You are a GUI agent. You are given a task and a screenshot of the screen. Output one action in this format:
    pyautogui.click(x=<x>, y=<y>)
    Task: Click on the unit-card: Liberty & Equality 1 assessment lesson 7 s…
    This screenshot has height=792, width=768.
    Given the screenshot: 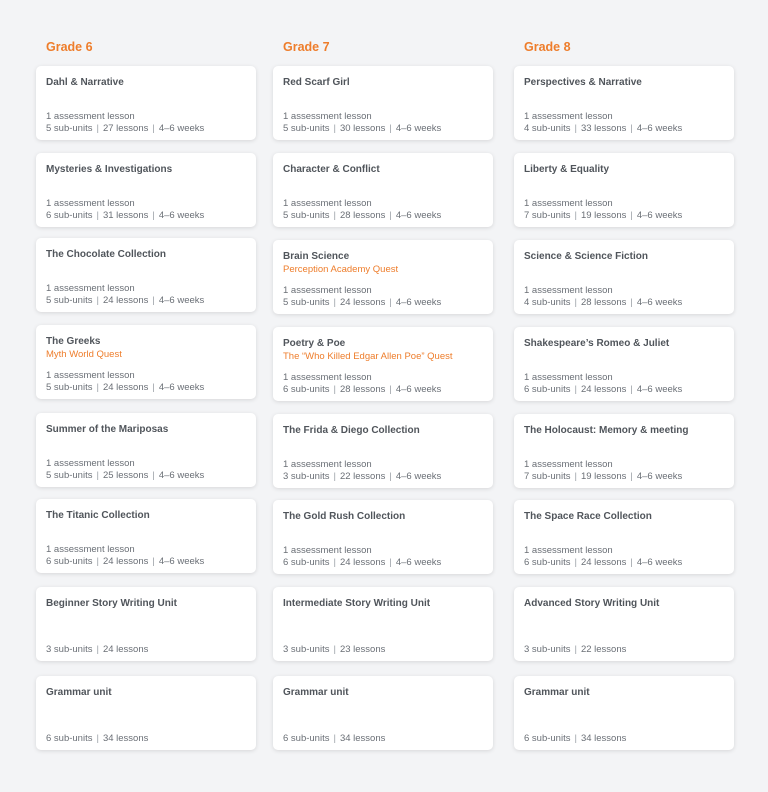 What is the action you would take?
    pyautogui.click(x=624, y=190)
    